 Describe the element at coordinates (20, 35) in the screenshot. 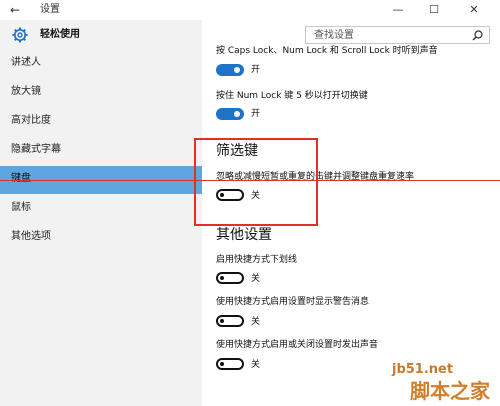

I see `gear-icon` at that location.